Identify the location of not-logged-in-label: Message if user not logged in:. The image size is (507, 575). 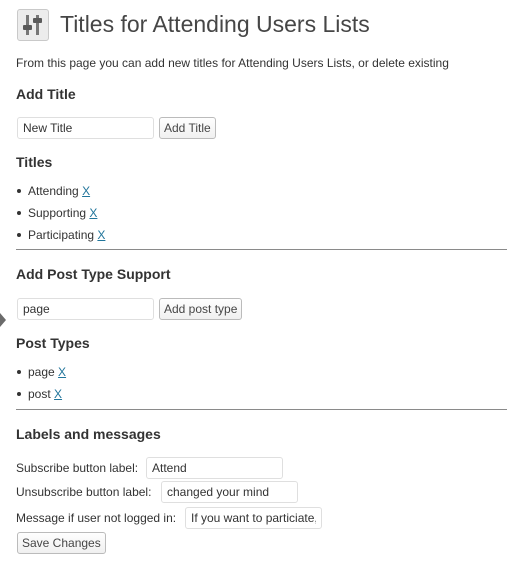
(96, 518).